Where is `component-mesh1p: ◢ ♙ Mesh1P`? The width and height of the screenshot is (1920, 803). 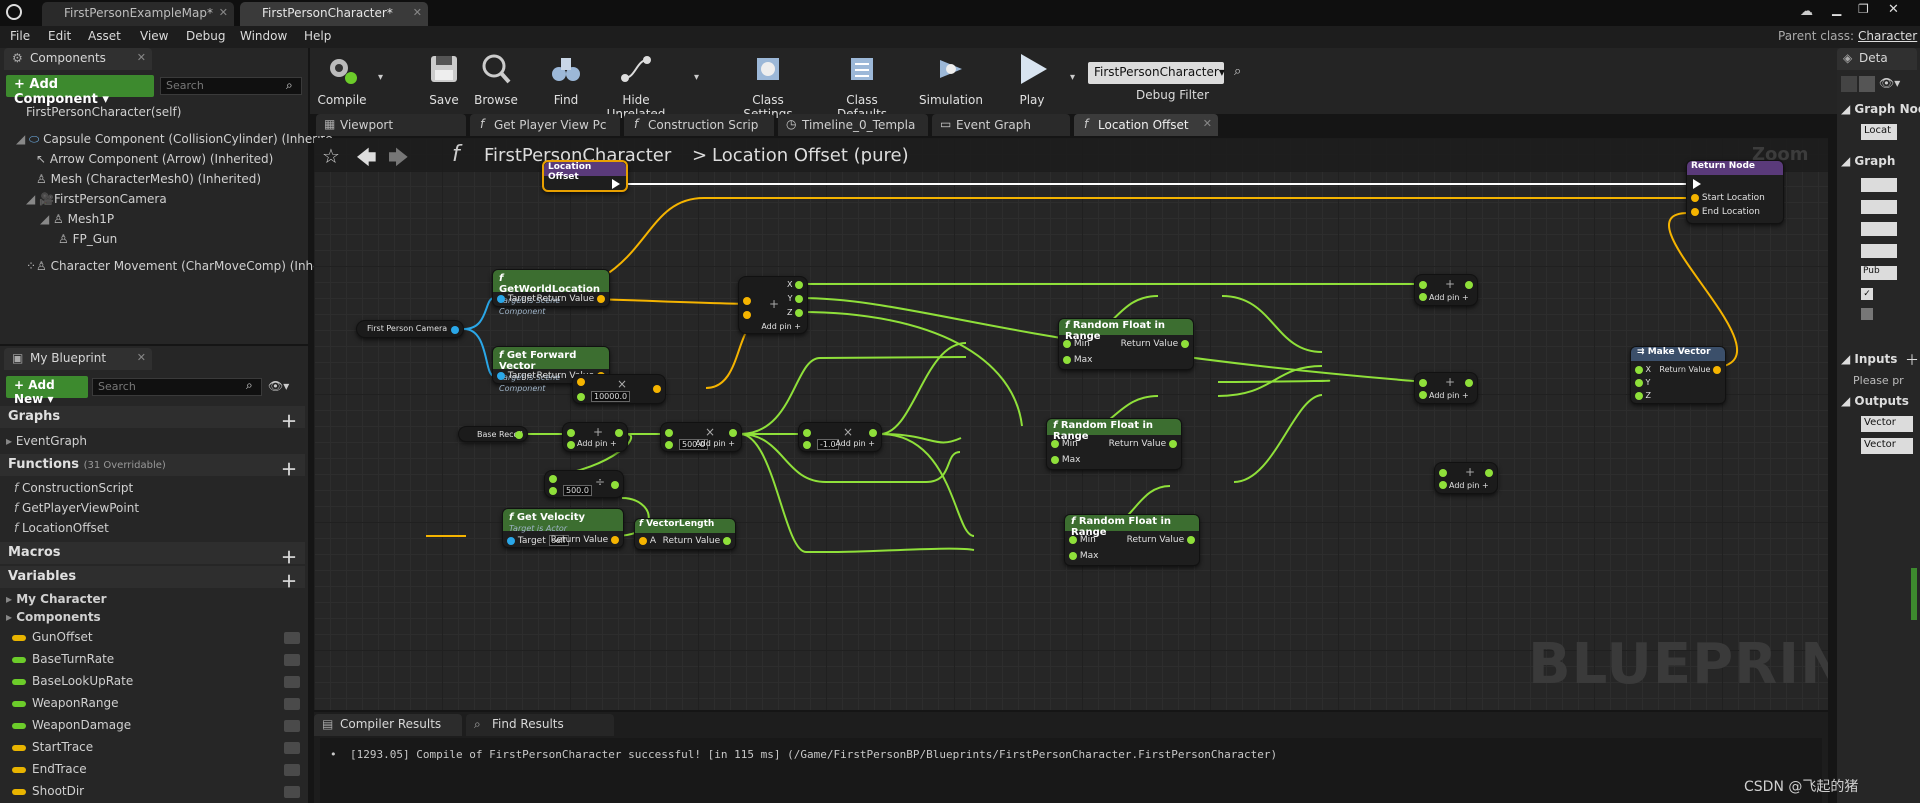
component-mesh1p: ◢ ♙ Mesh1P is located at coordinates (77, 219).